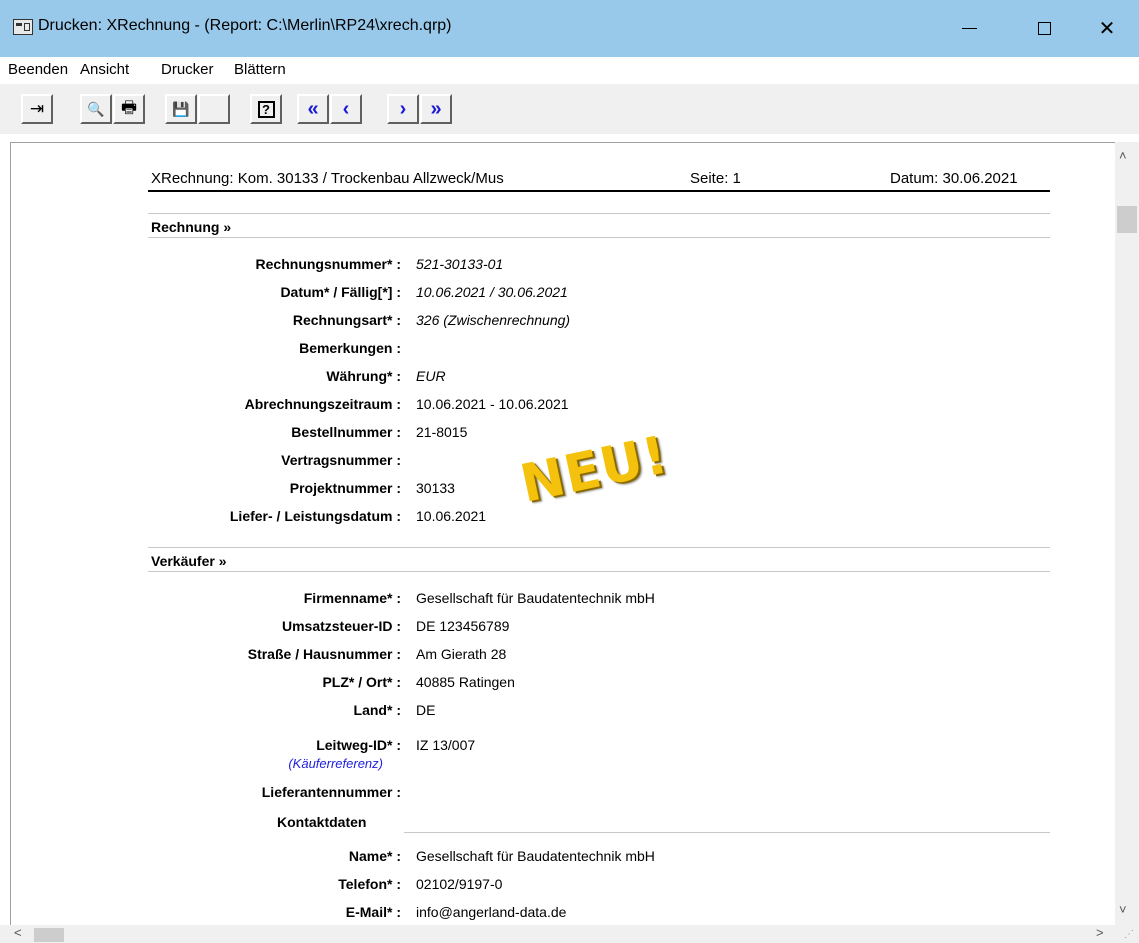 The image size is (1139, 943). I want to click on label-bestellnummer: Bestellnummer :, so click(346, 432).